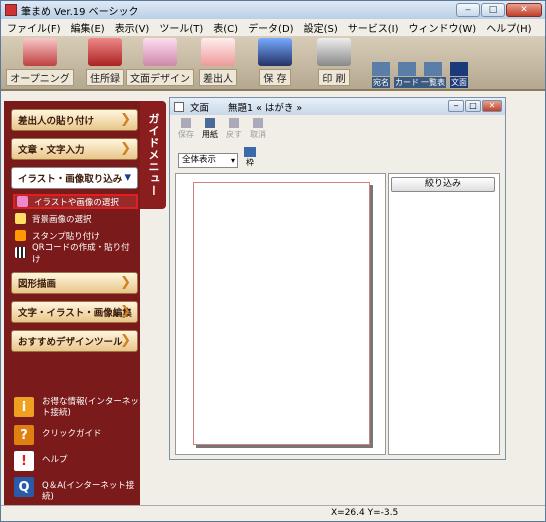  Describe the element at coordinates (250, 152) in the screenshot. I see `frame-icon` at that location.